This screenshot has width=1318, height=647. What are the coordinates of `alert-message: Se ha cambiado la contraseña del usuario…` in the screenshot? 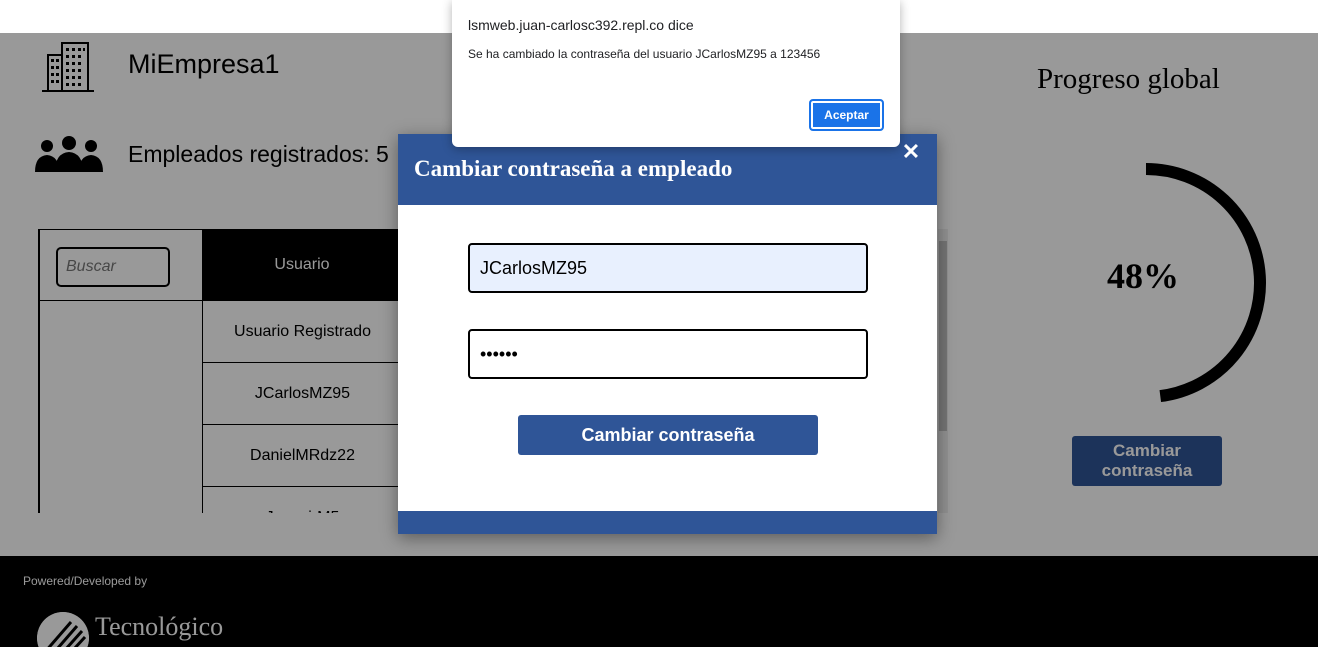 It's located at (644, 54).